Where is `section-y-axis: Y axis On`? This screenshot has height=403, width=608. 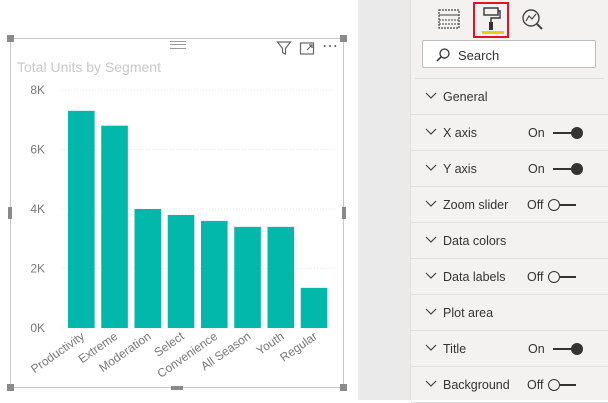 section-y-axis: Y axis On is located at coordinates (509, 169).